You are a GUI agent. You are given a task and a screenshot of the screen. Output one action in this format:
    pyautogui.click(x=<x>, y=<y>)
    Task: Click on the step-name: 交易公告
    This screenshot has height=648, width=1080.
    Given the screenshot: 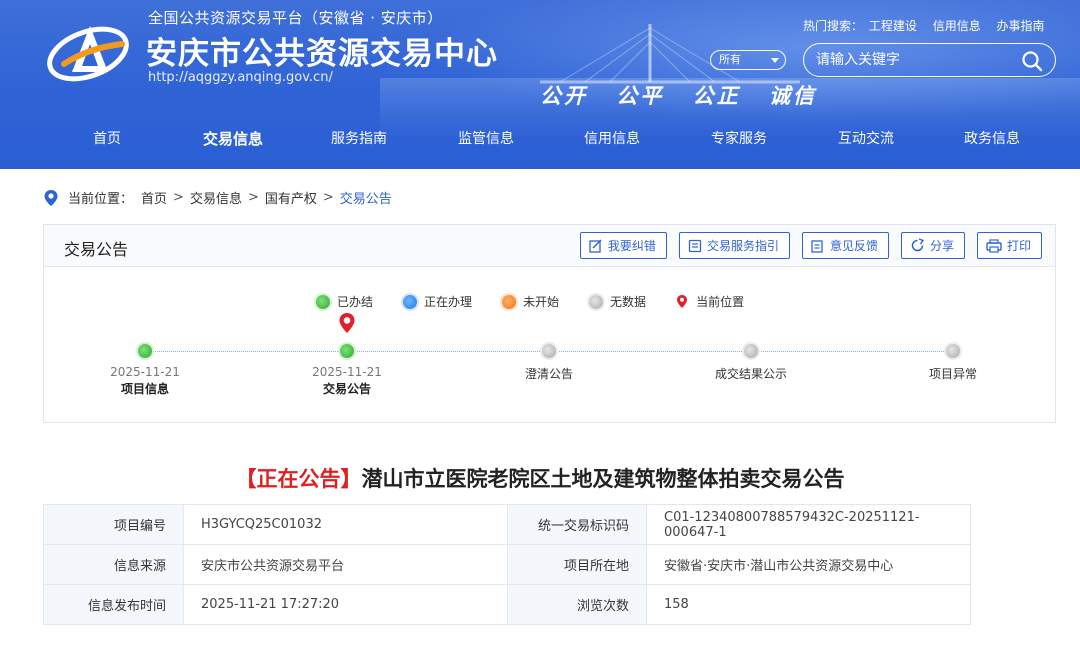 What is the action you would take?
    pyautogui.click(x=346, y=389)
    